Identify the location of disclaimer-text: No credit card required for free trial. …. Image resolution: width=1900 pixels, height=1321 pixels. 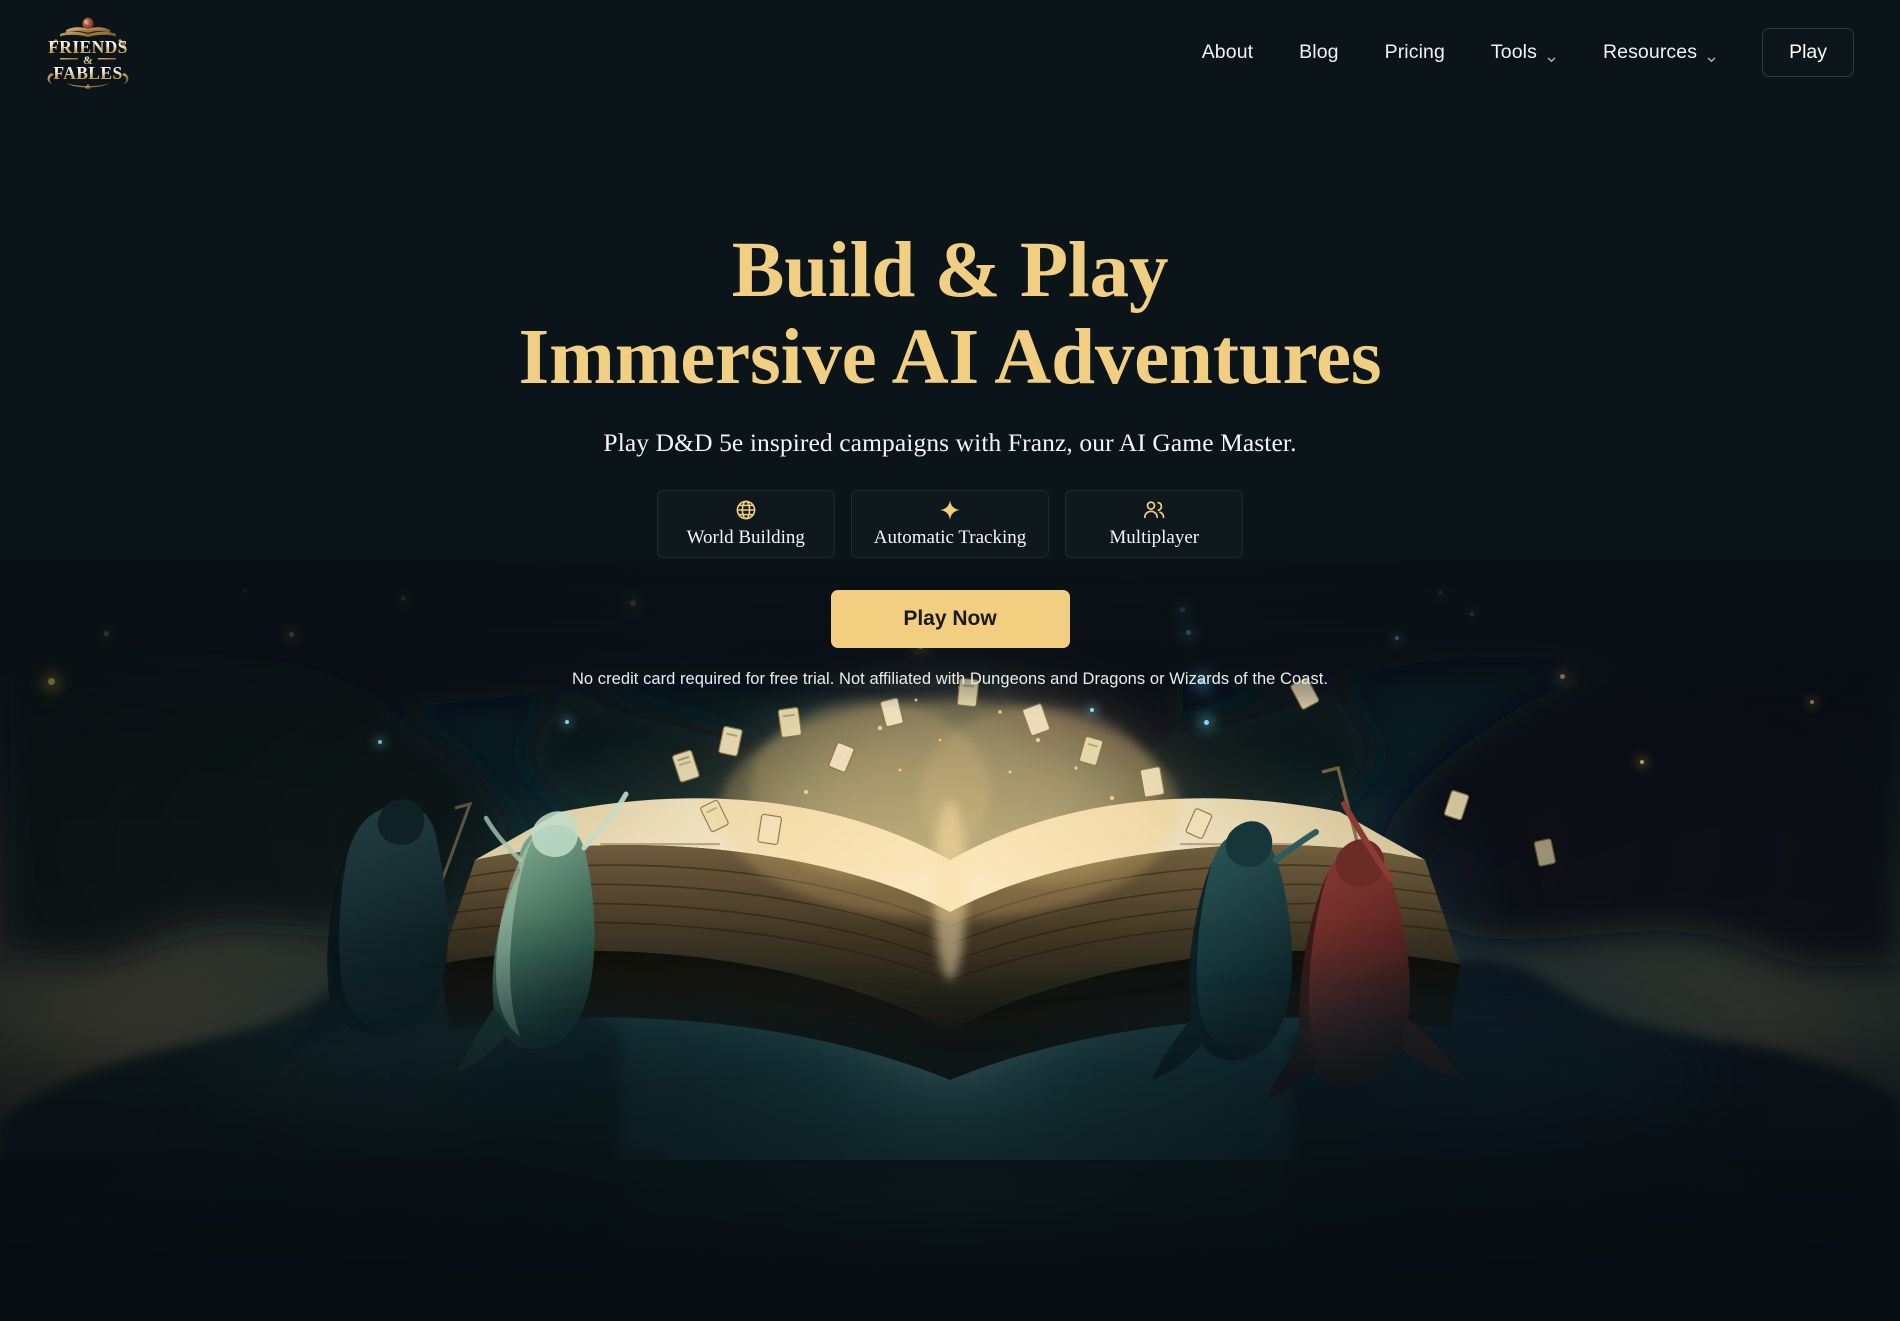
(950, 678).